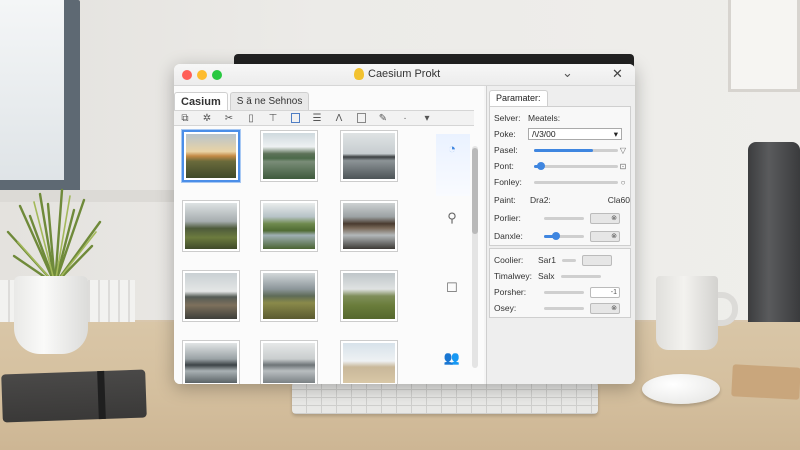 The width and height of the screenshot is (800, 450). I want to click on traffic-lights, so click(202, 75).